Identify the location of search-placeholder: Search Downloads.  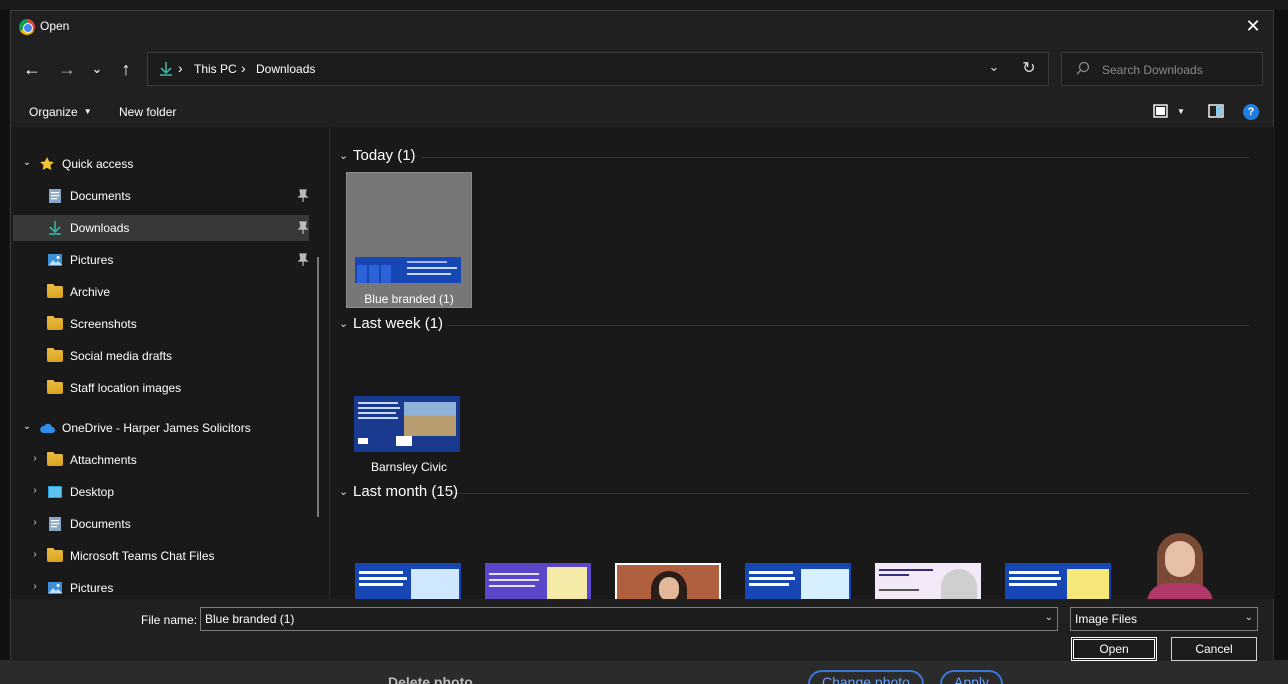
(1152, 70).